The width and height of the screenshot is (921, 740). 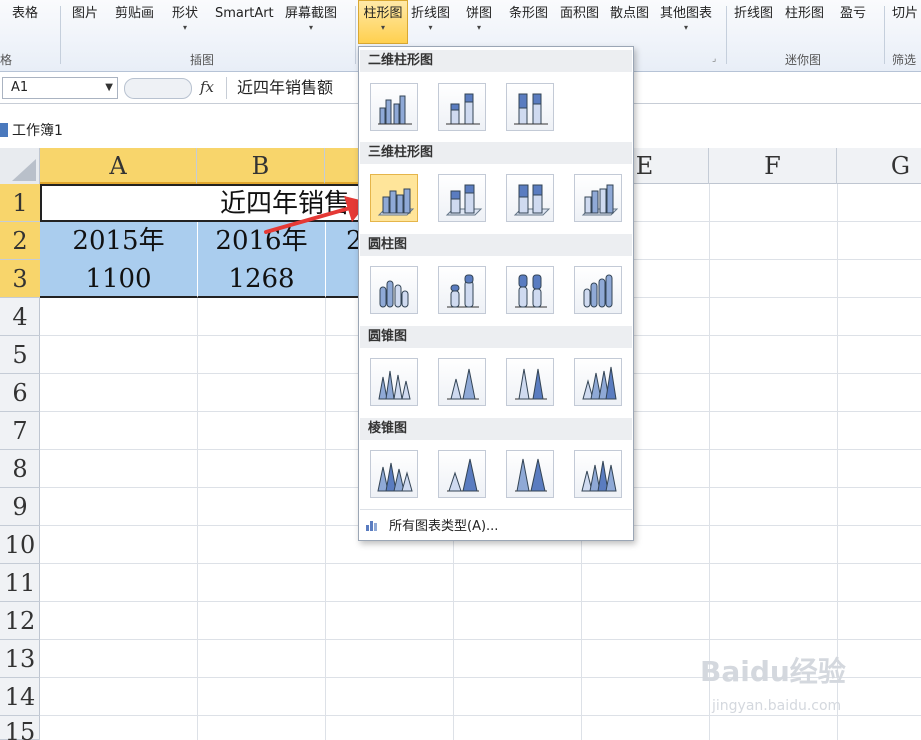 I want to click on row-header-3: 3, so click(x=20, y=279).